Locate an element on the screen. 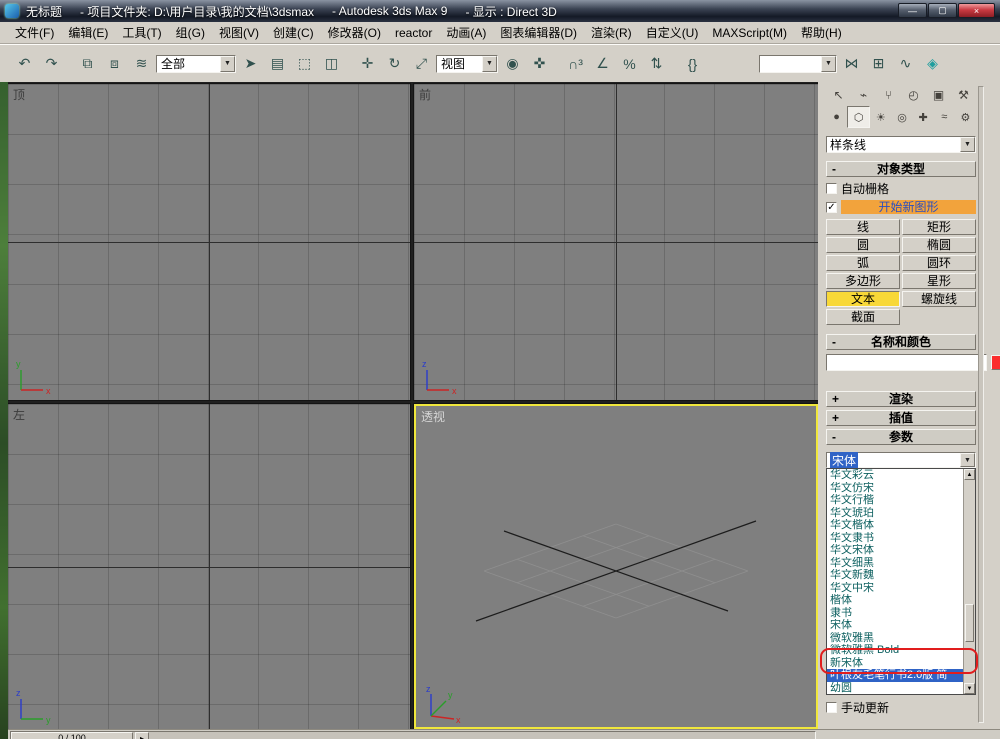 The height and width of the screenshot is (739, 1000). object-type-button: 线 is located at coordinates (863, 227).